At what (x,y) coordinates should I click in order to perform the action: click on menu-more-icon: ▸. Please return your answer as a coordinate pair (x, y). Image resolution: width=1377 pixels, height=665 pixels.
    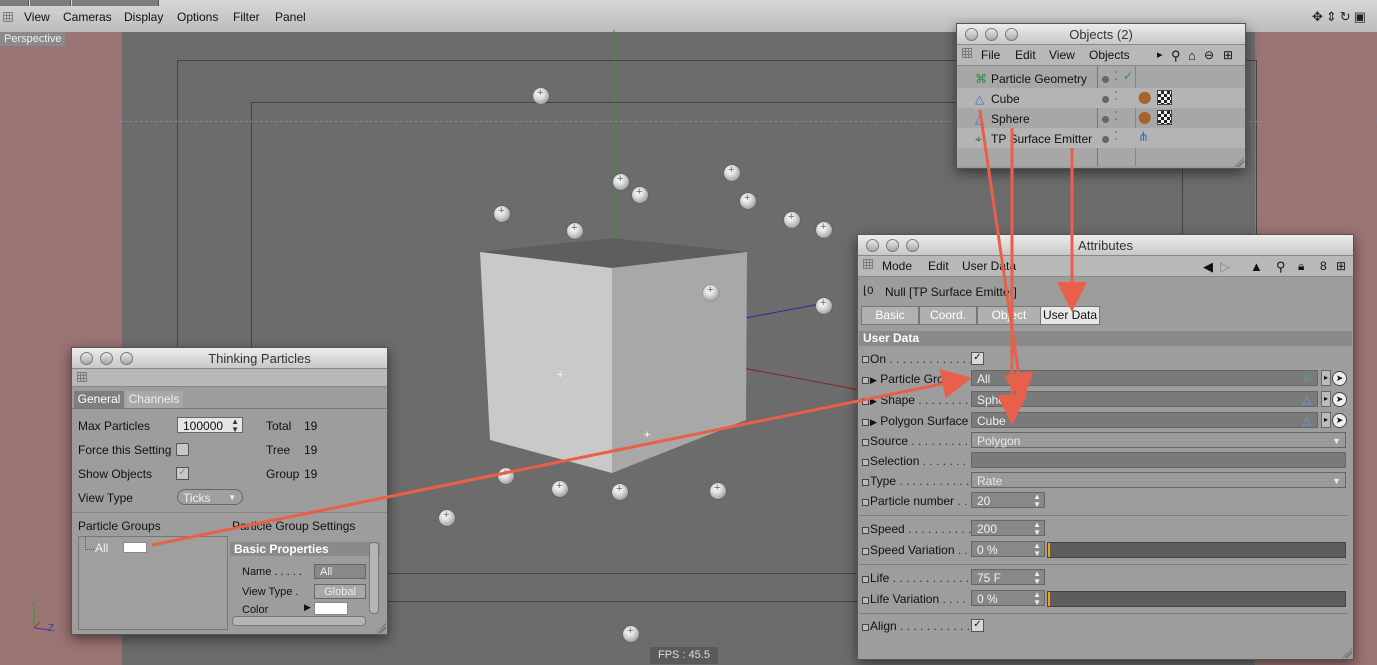
    Looking at the image, I should click on (1160, 54).